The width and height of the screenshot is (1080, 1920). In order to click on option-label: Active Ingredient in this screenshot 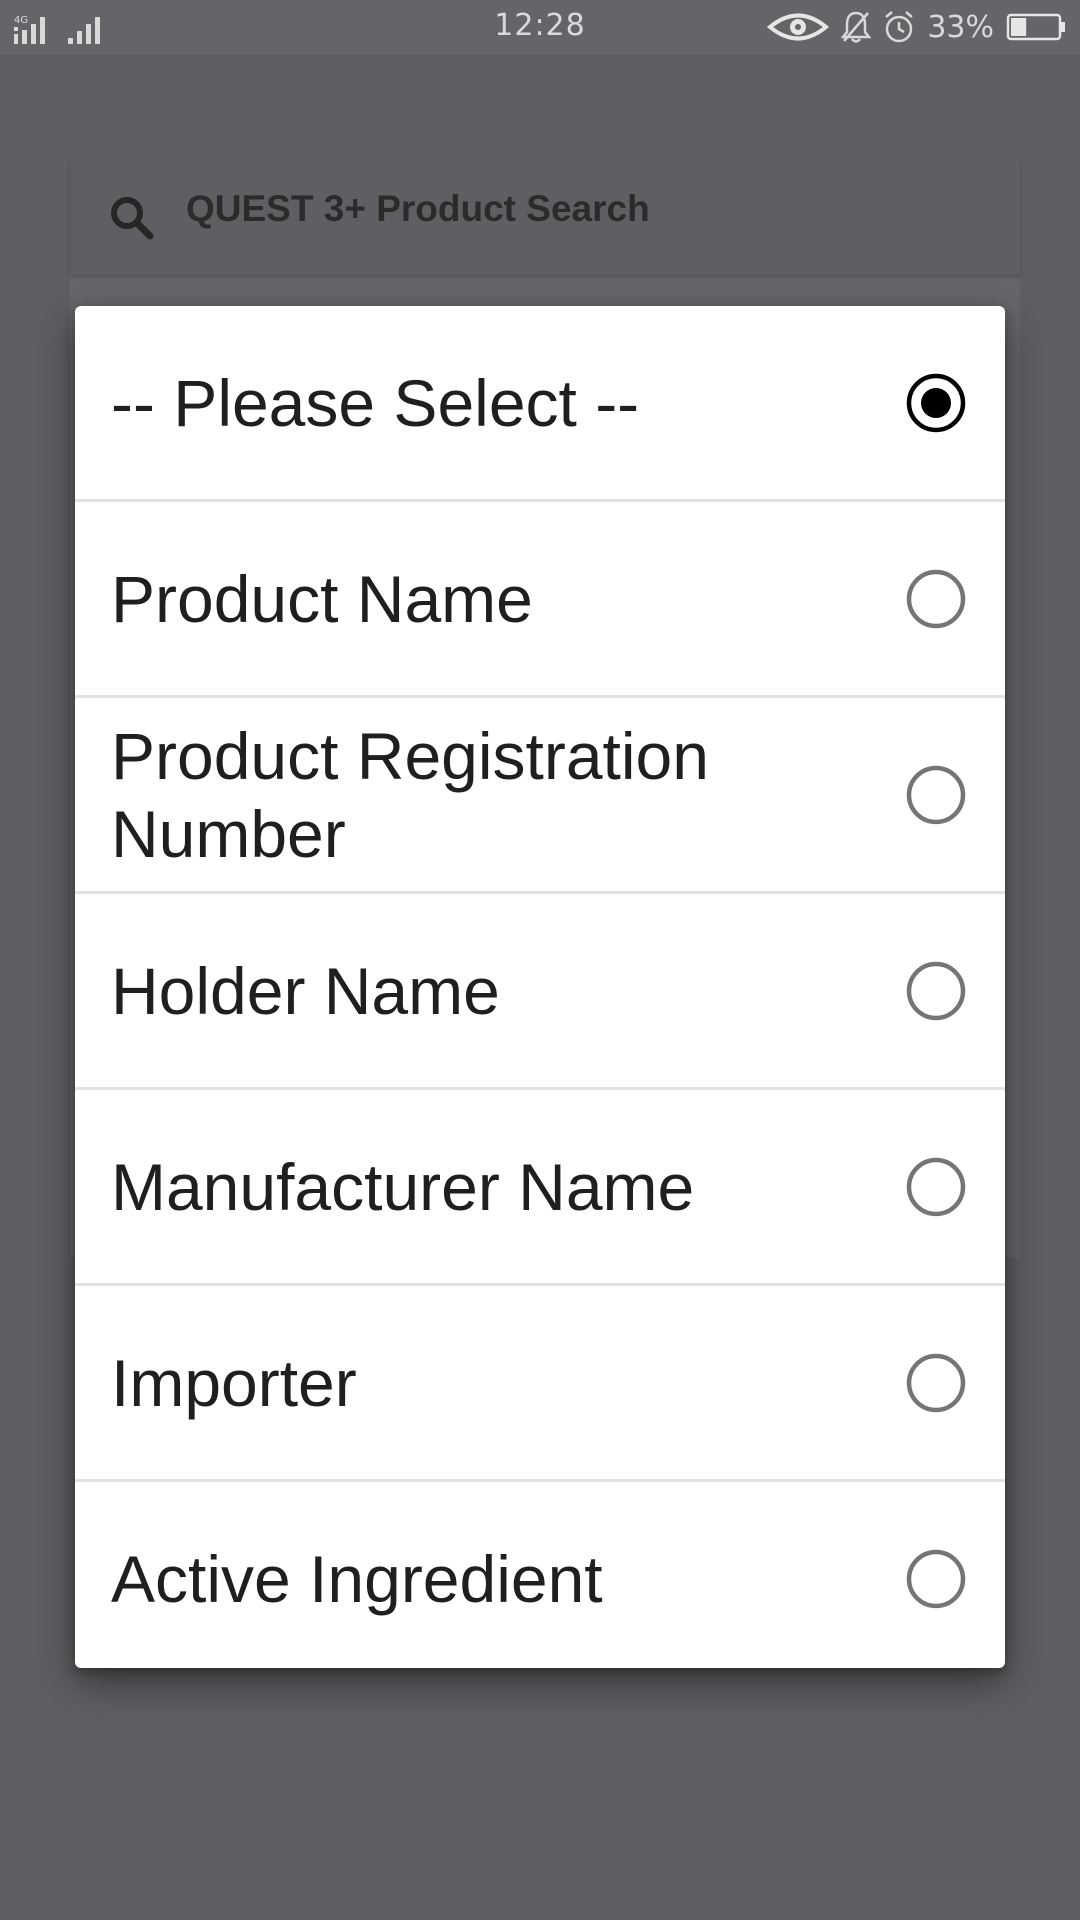, I will do `click(357, 1579)`.